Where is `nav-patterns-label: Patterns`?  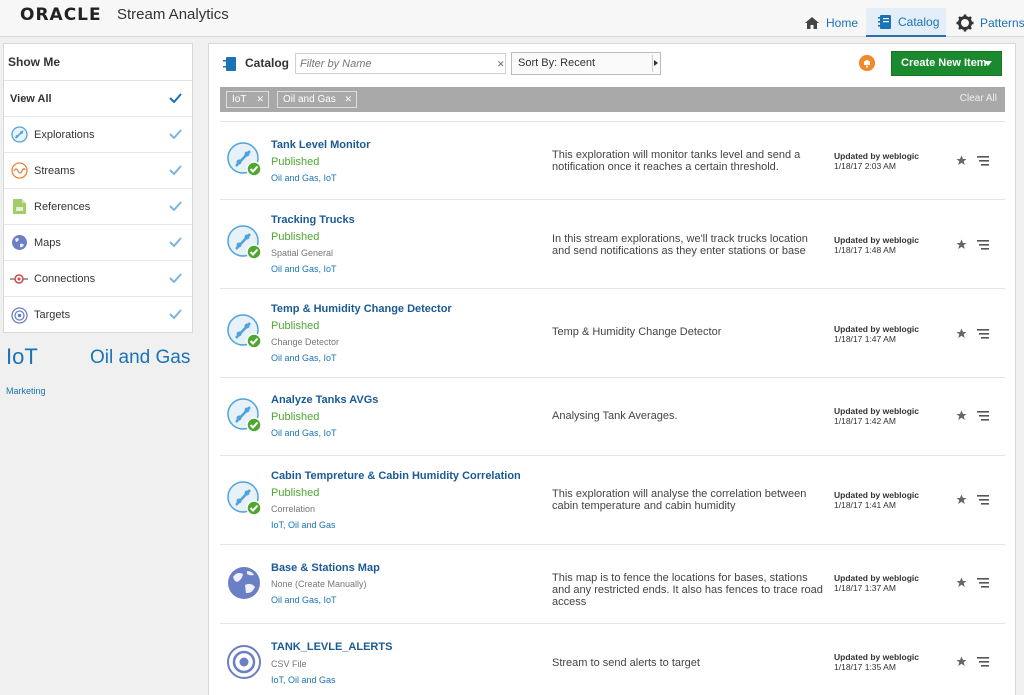
nav-patterns-label: Patterns is located at coordinates (1002, 22).